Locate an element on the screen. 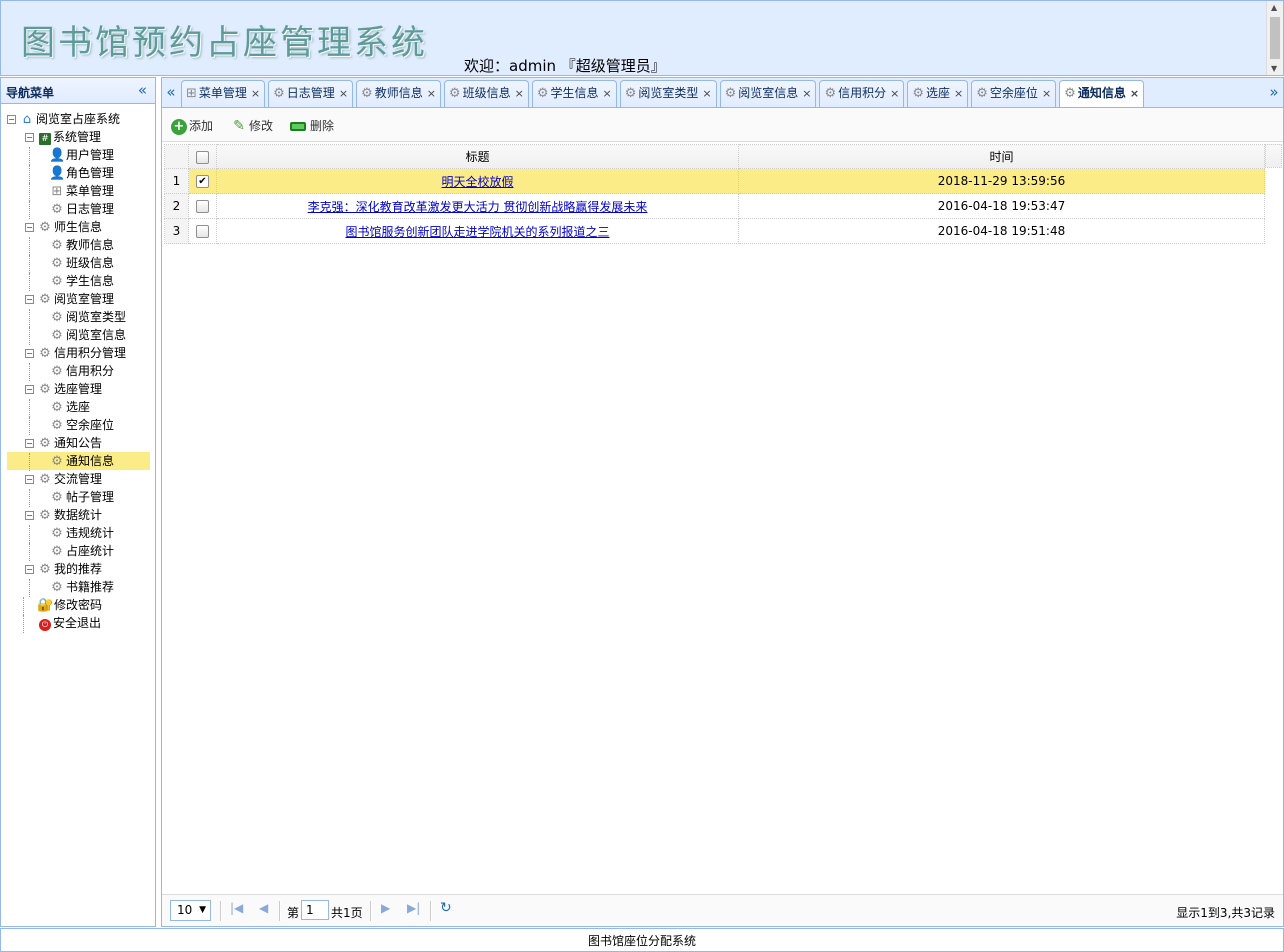 Image resolution: width=1284 pixels, height=952 pixels. tab-item: ⚙ 阅览室类型 × is located at coordinates (668, 93).